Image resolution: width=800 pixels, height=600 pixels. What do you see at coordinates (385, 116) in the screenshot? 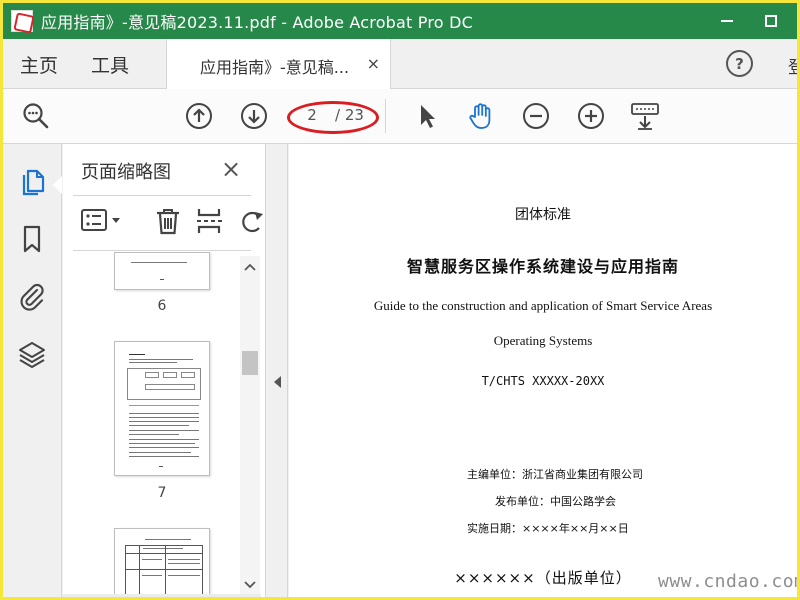
I see `toolbar-separator` at bounding box center [385, 116].